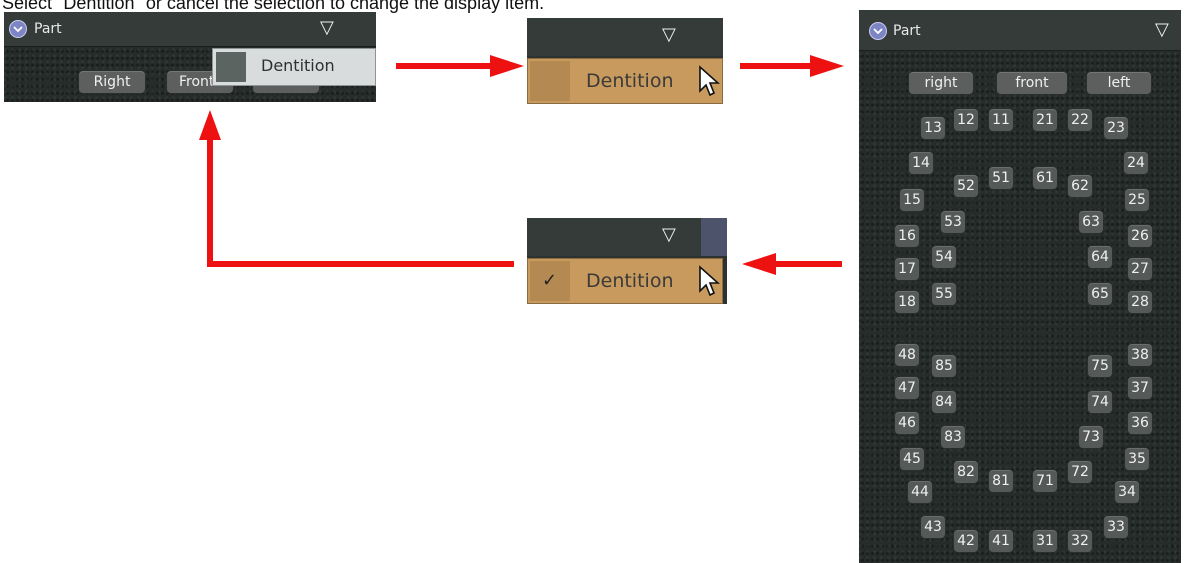 The width and height of the screenshot is (1184, 563). Describe the element at coordinates (966, 186) in the screenshot. I see `tooth-52: 52` at that location.